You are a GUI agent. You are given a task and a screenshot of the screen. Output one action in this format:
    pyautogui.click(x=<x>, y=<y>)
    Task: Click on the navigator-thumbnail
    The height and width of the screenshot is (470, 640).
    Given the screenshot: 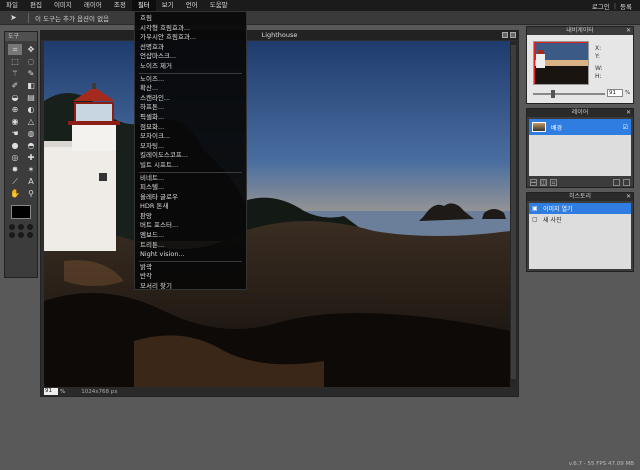 What is the action you would take?
    pyautogui.click(x=561, y=63)
    